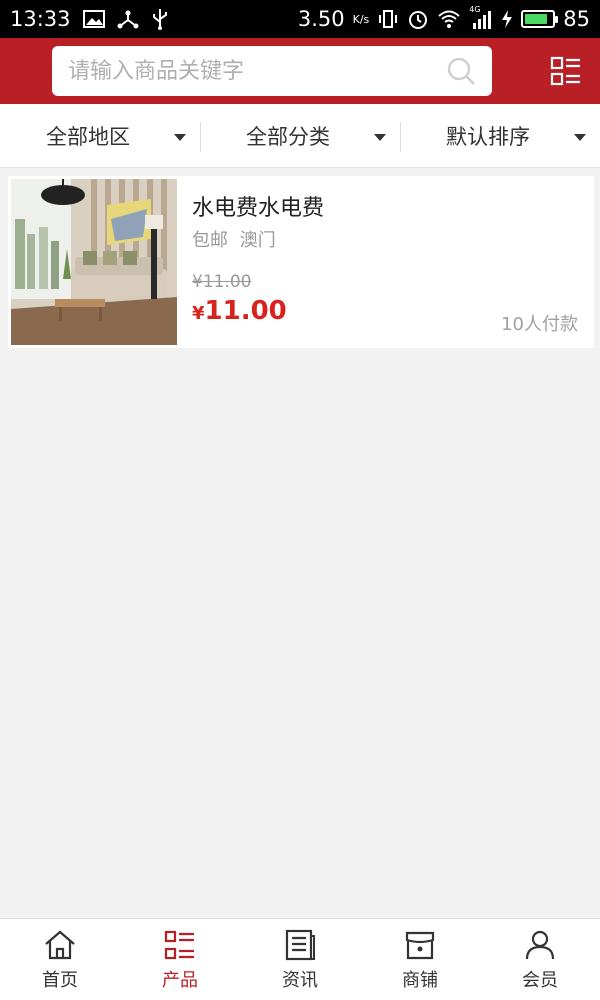 Image resolution: width=600 pixels, height=1000 pixels. What do you see at coordinates (420, 980) in the screenshot?
I see `nav-store-label: 商铺` at bounding box center [420, 980].